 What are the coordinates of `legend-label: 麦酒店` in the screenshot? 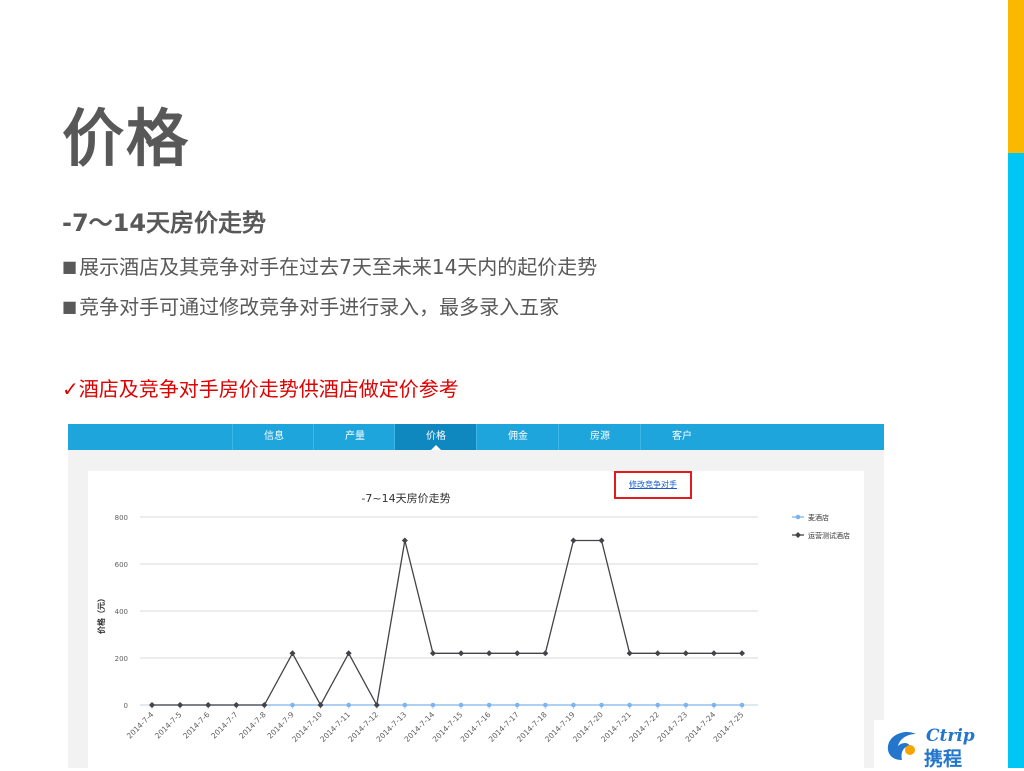 It's located at (818, 517).